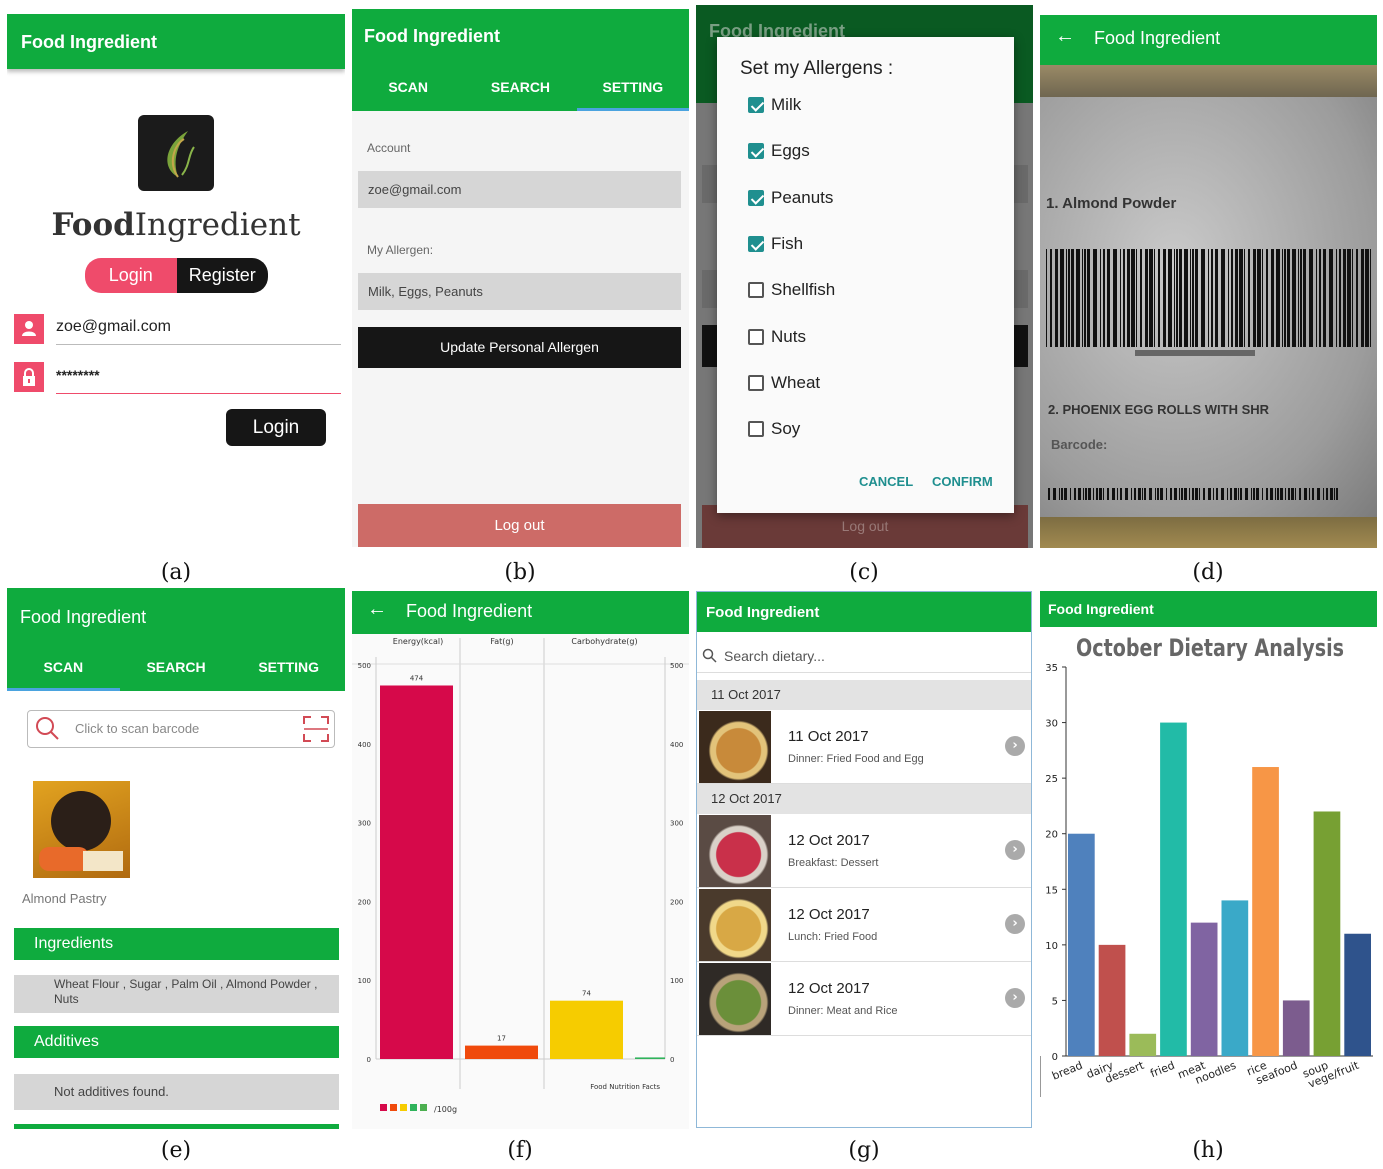 The width and height of the screenshot is (1383, 1169). What do you see at coordinates (886, 481) in the screenshot?
I see `cancel-button: CANCEL` at bounding box center [886, 481].